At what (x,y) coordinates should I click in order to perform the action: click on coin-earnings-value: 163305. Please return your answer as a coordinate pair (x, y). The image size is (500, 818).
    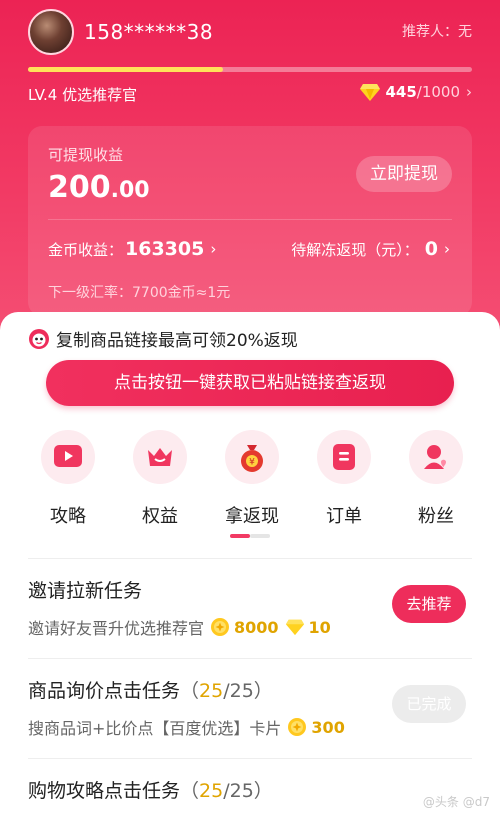
    Looking at the image, I should click on (165, 249).